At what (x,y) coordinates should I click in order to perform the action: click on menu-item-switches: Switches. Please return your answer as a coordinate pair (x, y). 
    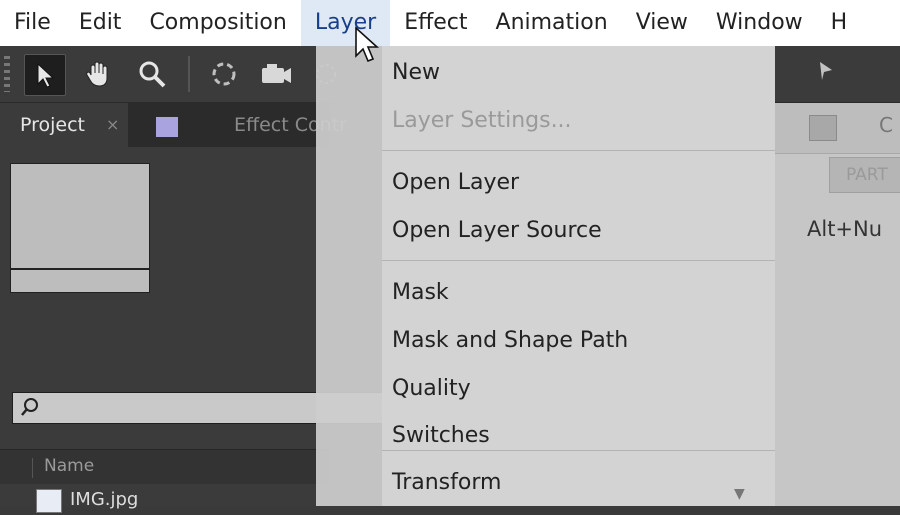
    Looking at the image, I should click on (441, 435).